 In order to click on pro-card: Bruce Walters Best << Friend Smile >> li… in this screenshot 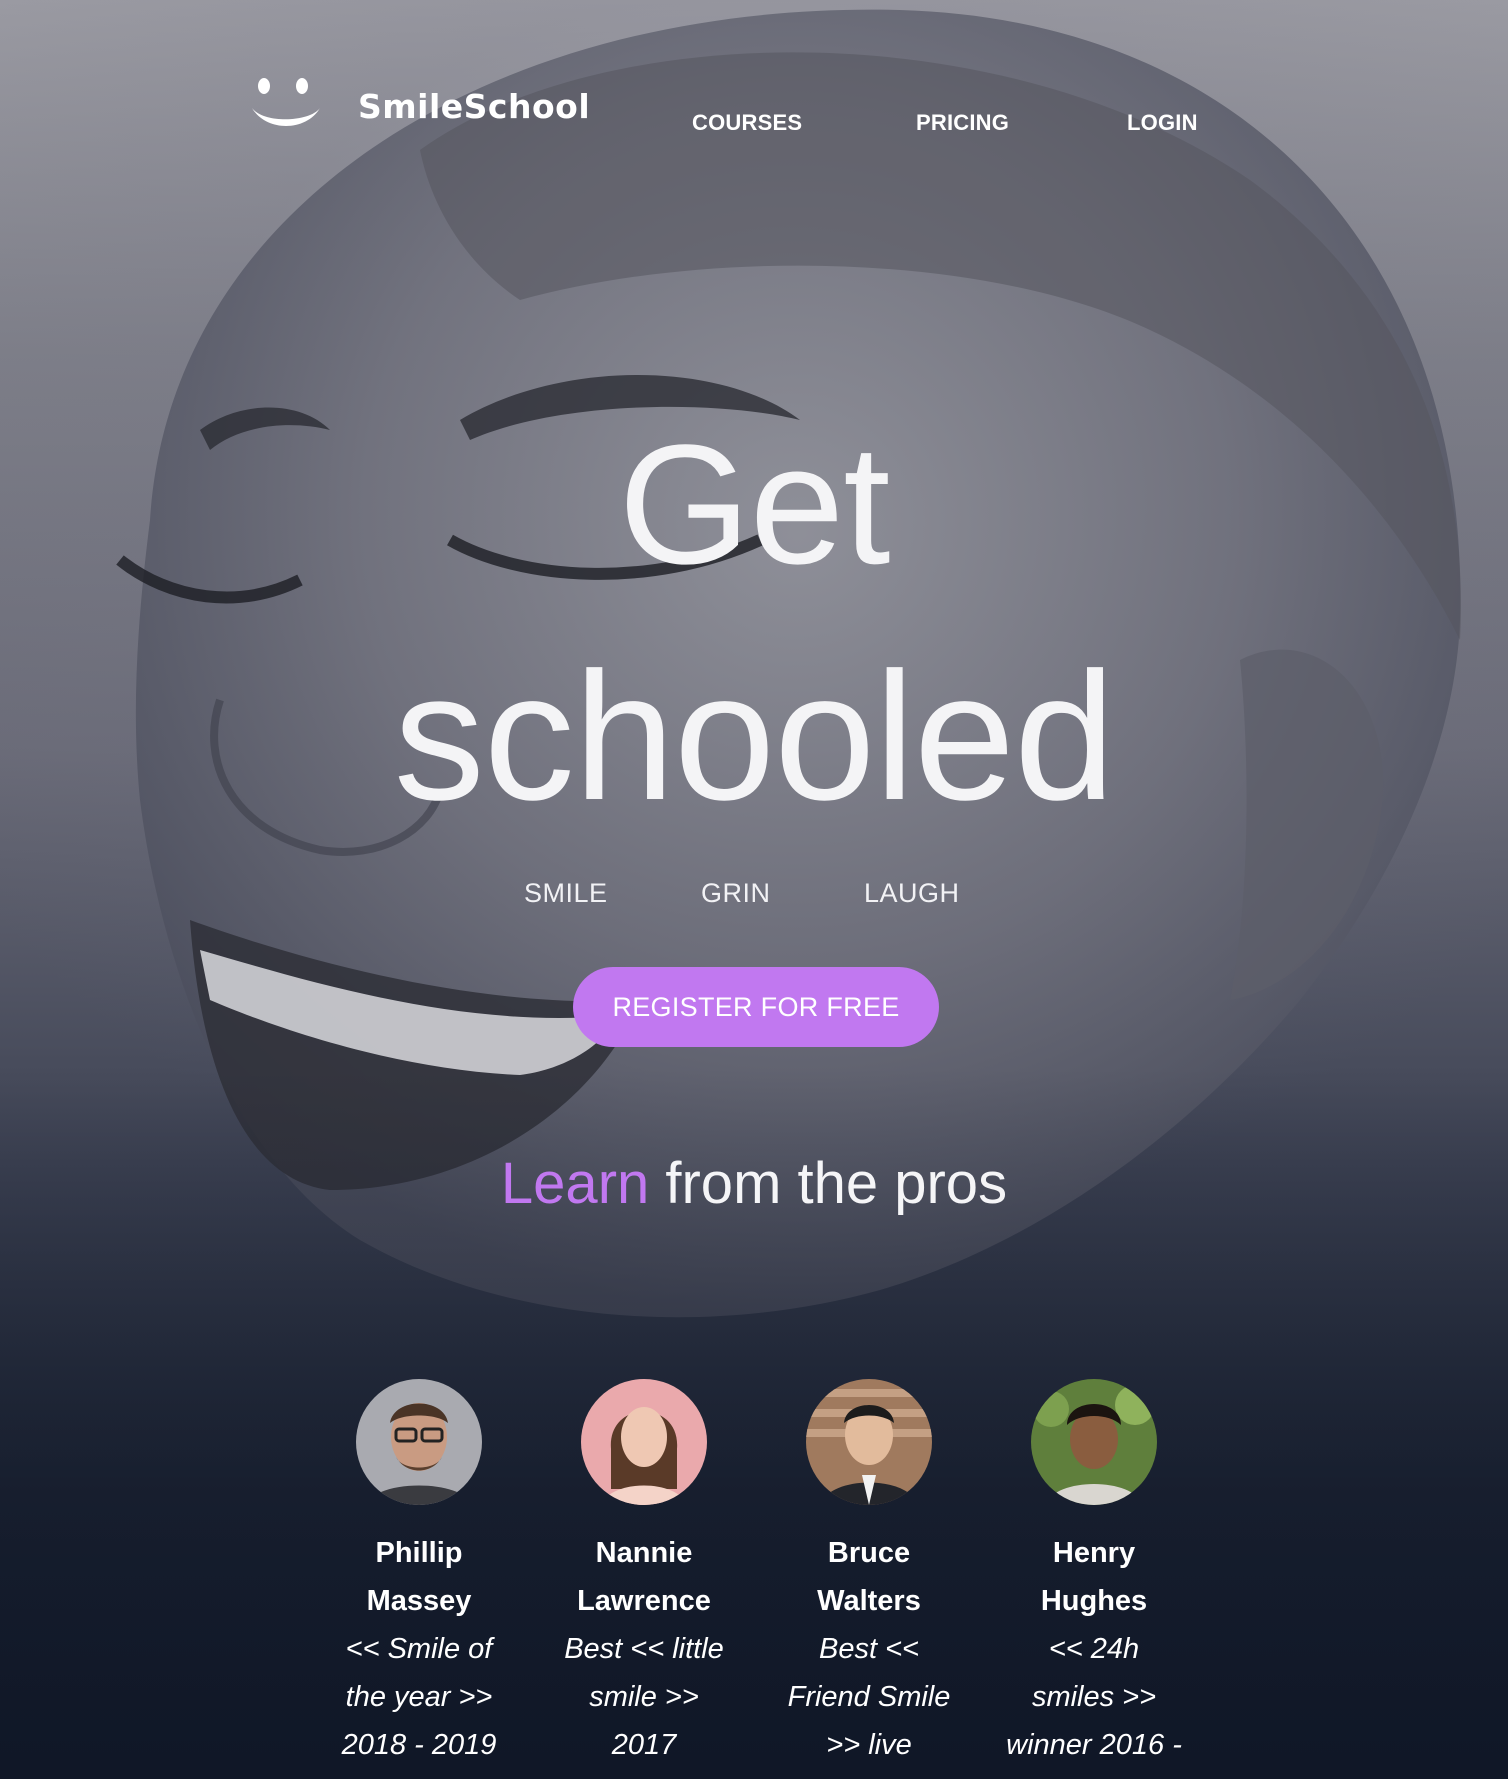, I will do `click(869, 1574)`.